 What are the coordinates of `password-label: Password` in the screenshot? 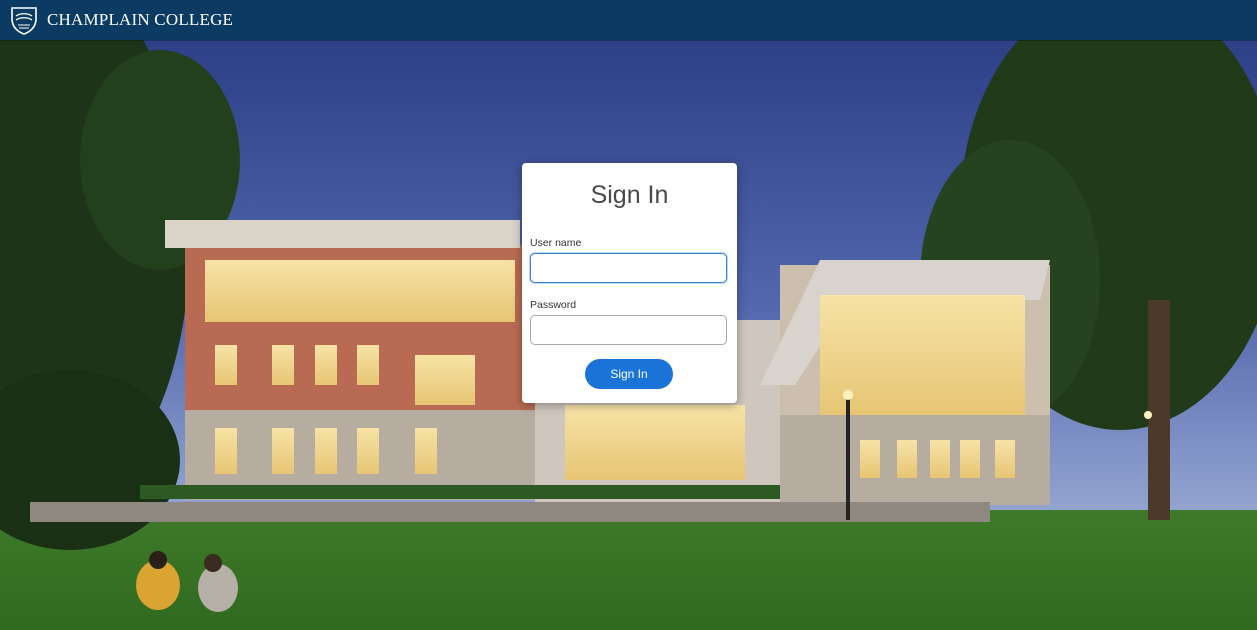 It's located at (553, 305).